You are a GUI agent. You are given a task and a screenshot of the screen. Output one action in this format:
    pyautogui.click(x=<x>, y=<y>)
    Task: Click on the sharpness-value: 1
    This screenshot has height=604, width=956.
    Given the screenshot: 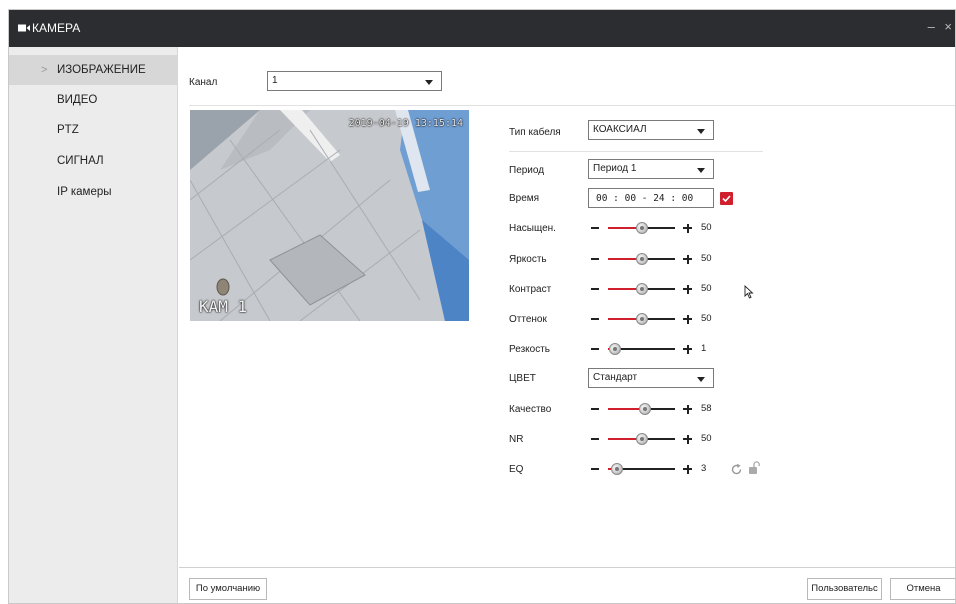 What is the action you would take?
    pyautogui.click(x=704, y=348)
    